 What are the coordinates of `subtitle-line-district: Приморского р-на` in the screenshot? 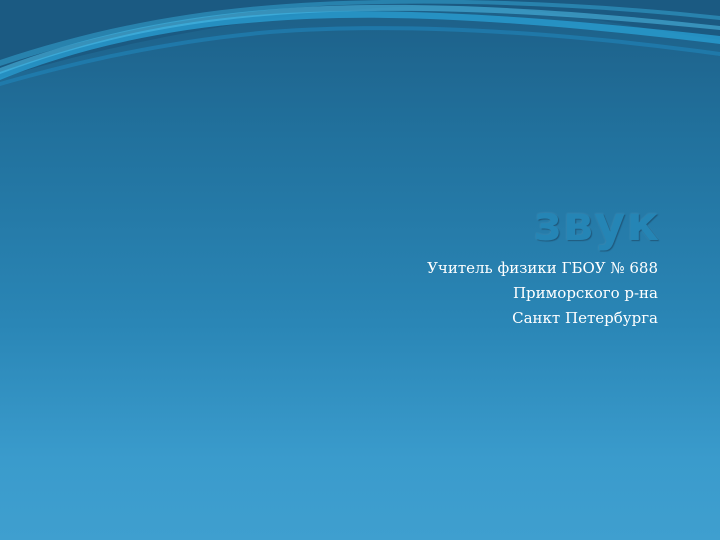 It's located at (585, 293).